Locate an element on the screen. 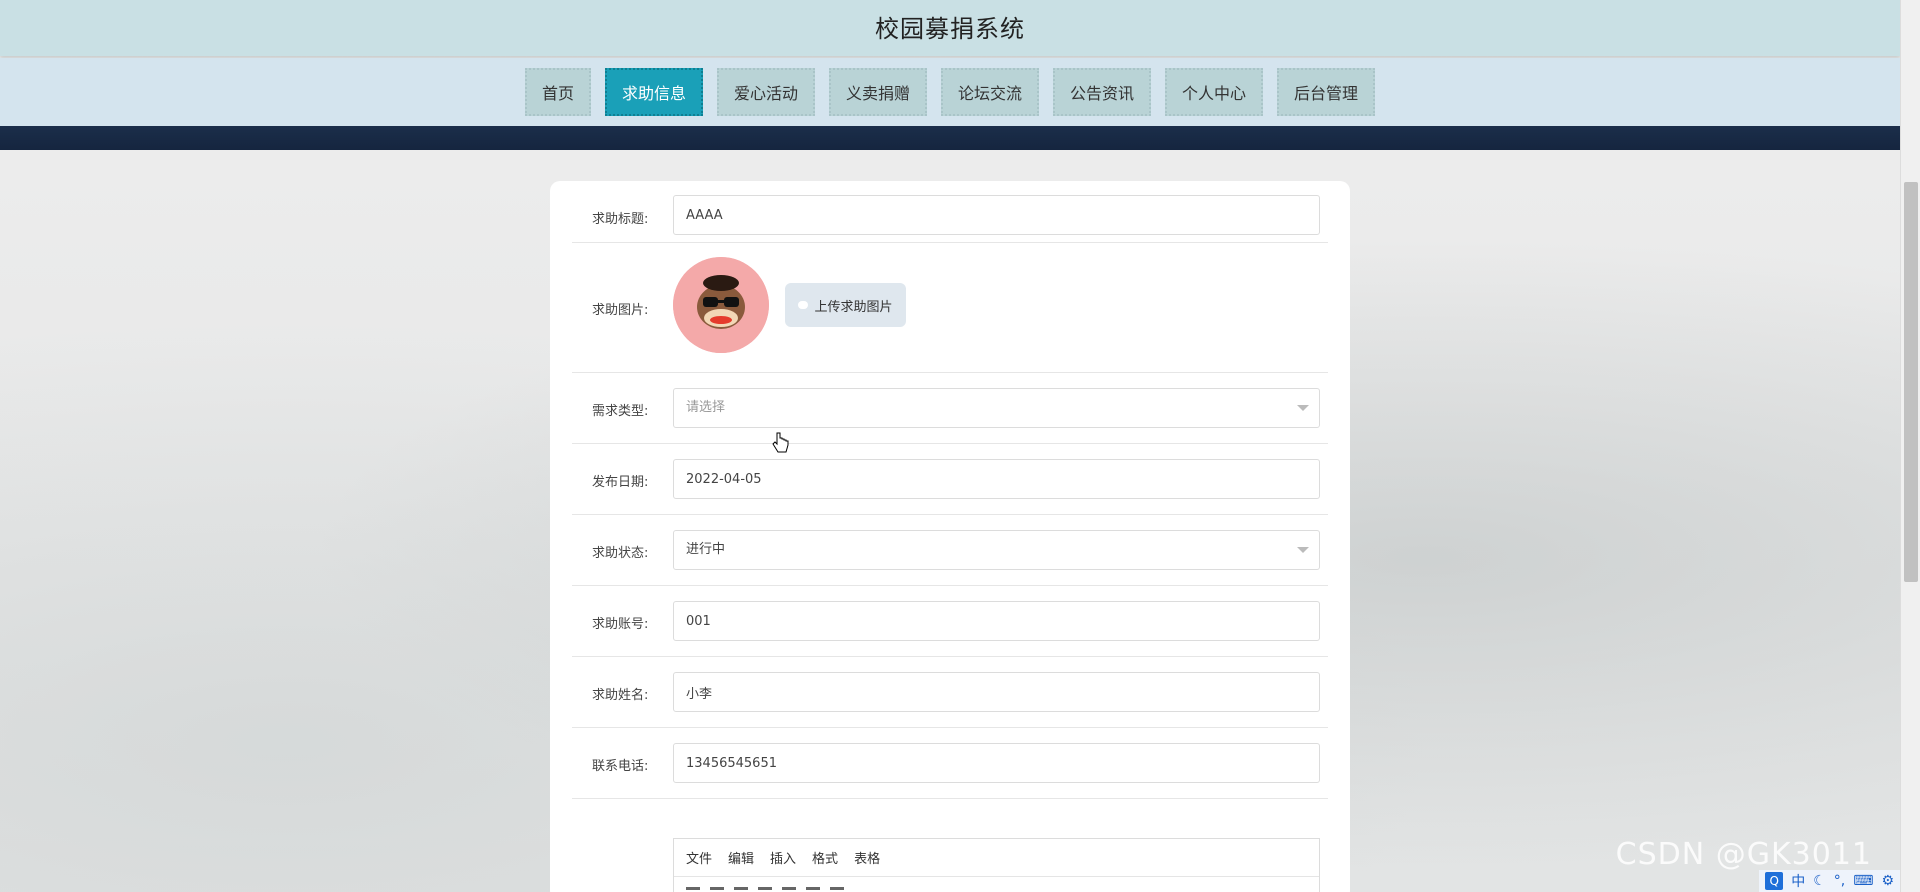 The height and width of the screenshot is (892, 1920). moon-icon: ☾ is located at coordinates (1819, 881).